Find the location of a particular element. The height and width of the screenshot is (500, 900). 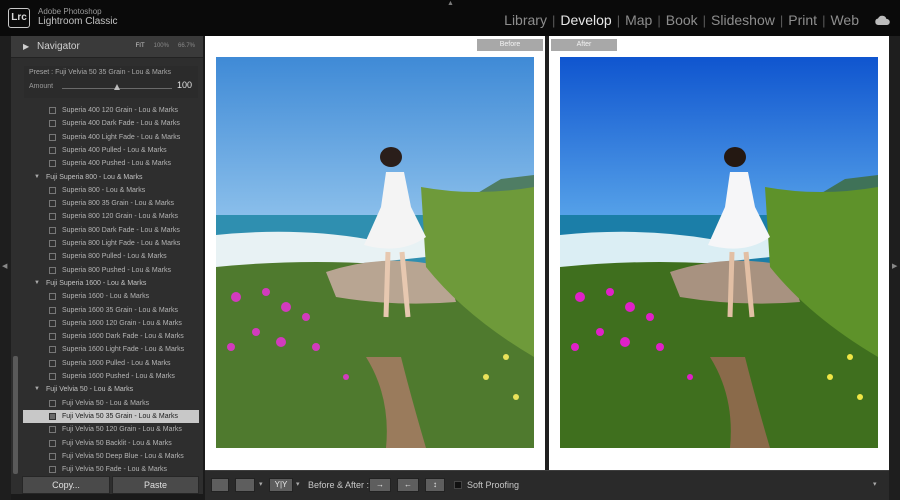

preset-item: Fuji Velvia 50 Fade - Lou & Marks is located at coordinates (111, 468).